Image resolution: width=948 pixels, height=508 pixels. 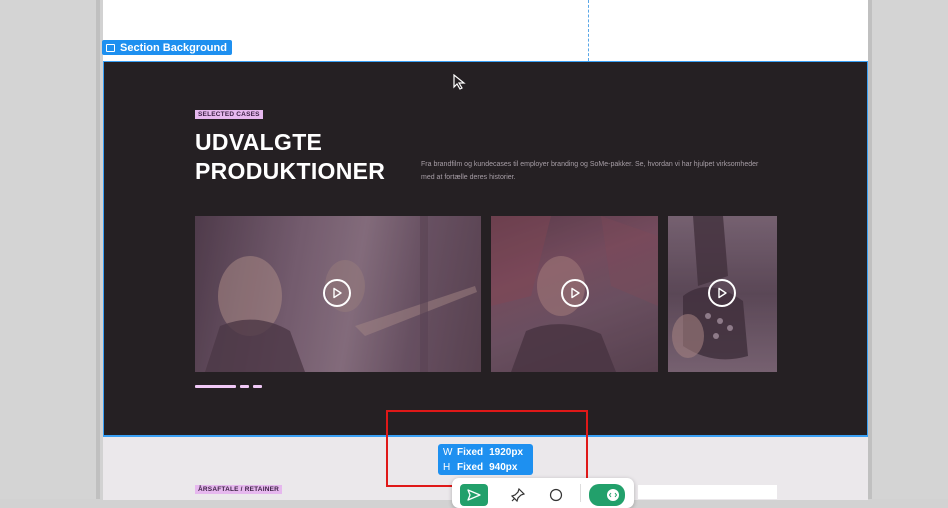 I want to click on send-button, so click(x=474, y=495).